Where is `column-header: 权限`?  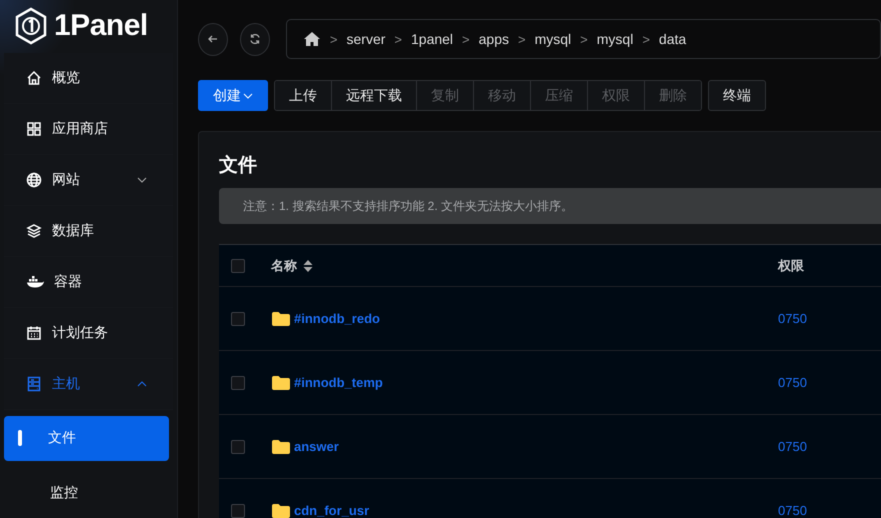 column-header: 权限 is located at coordinates (791, 265).